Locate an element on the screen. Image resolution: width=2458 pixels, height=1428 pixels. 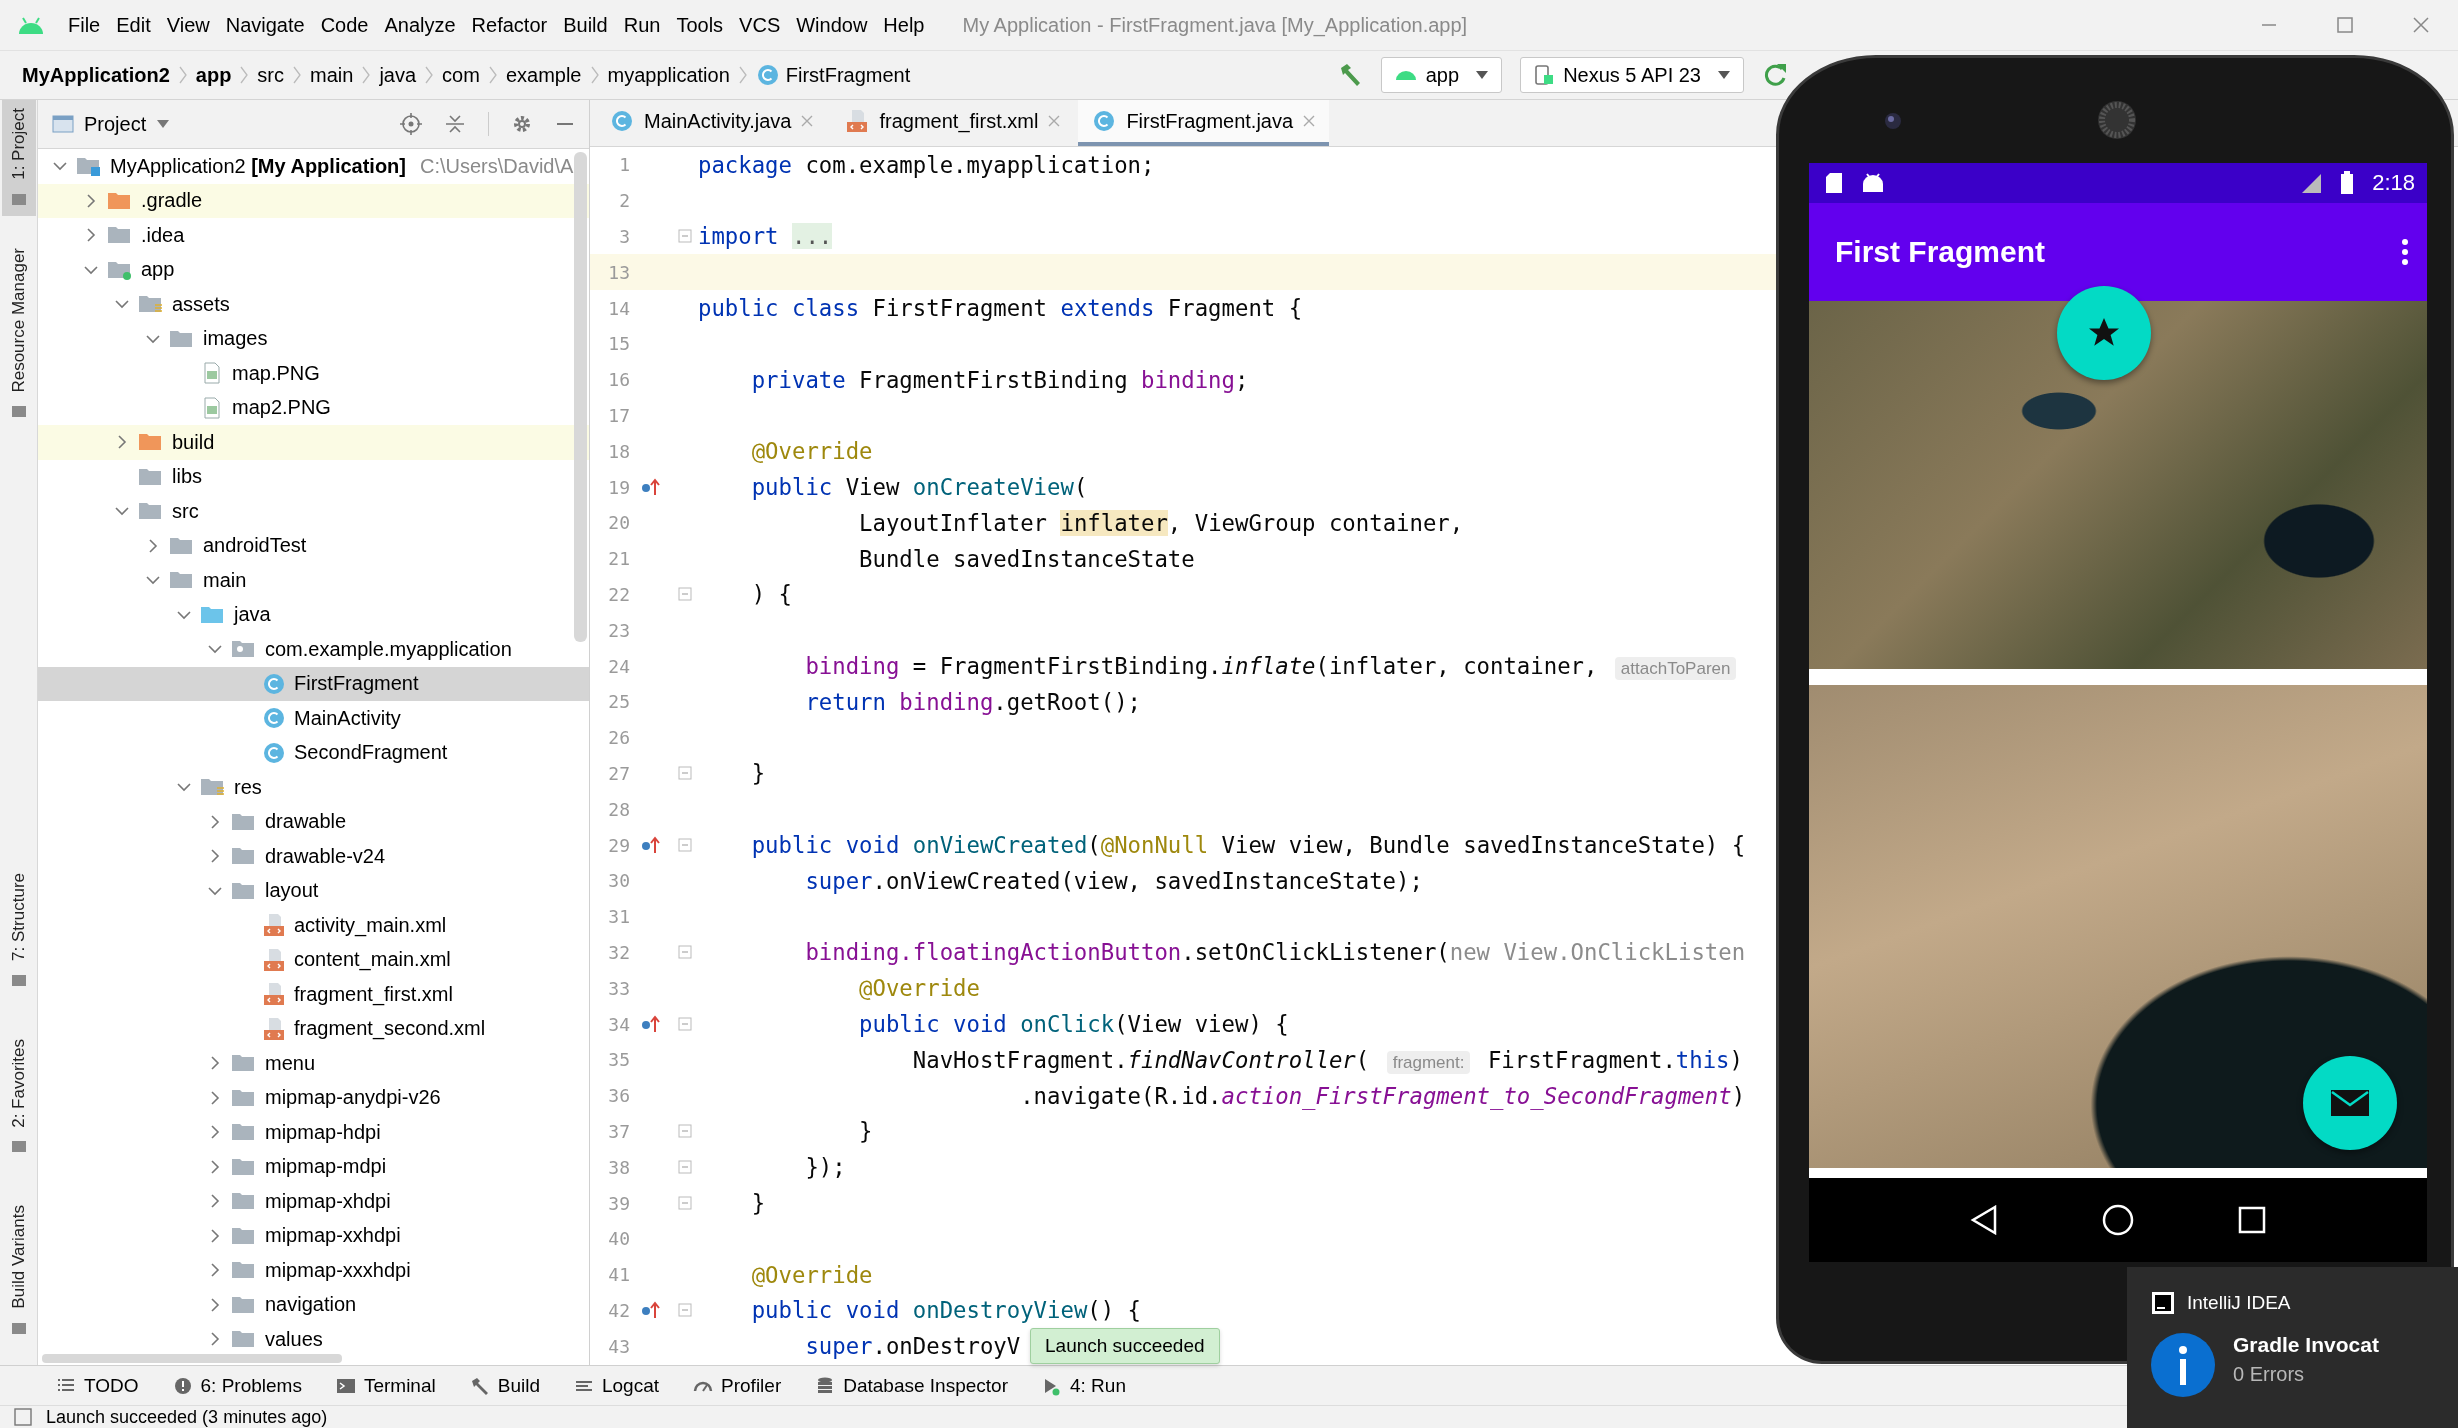
tree-item: layout is located at coordinates (313, 890).